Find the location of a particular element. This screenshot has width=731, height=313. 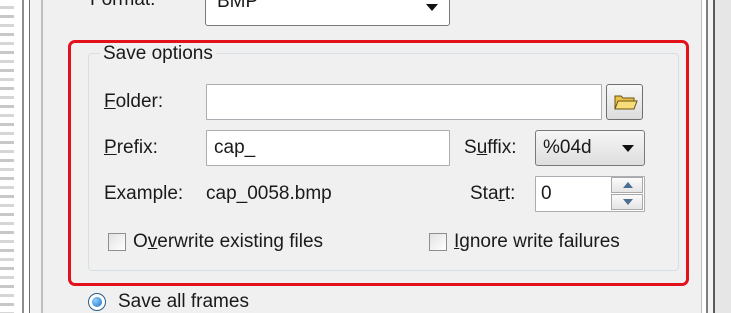

chevron-down-icon is located at coordinates (432, 7).